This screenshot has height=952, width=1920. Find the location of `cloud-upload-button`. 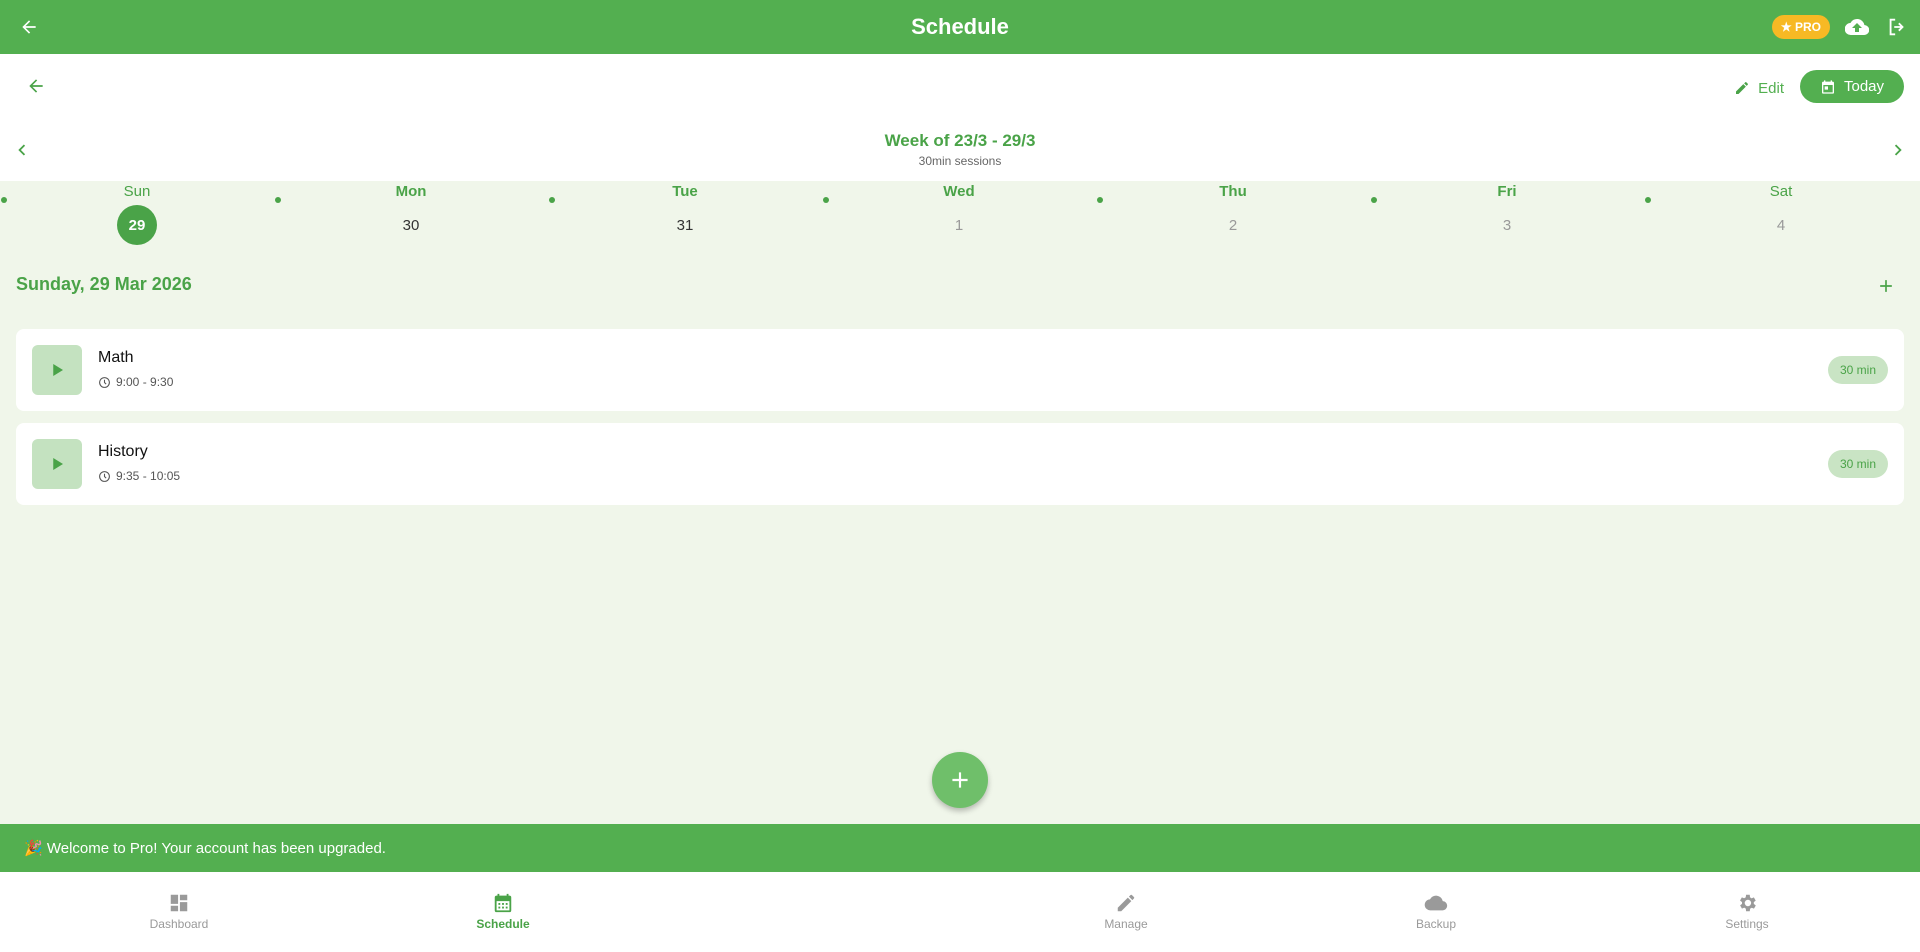

cloud-upload-button is located at coordinates (1857, 27).